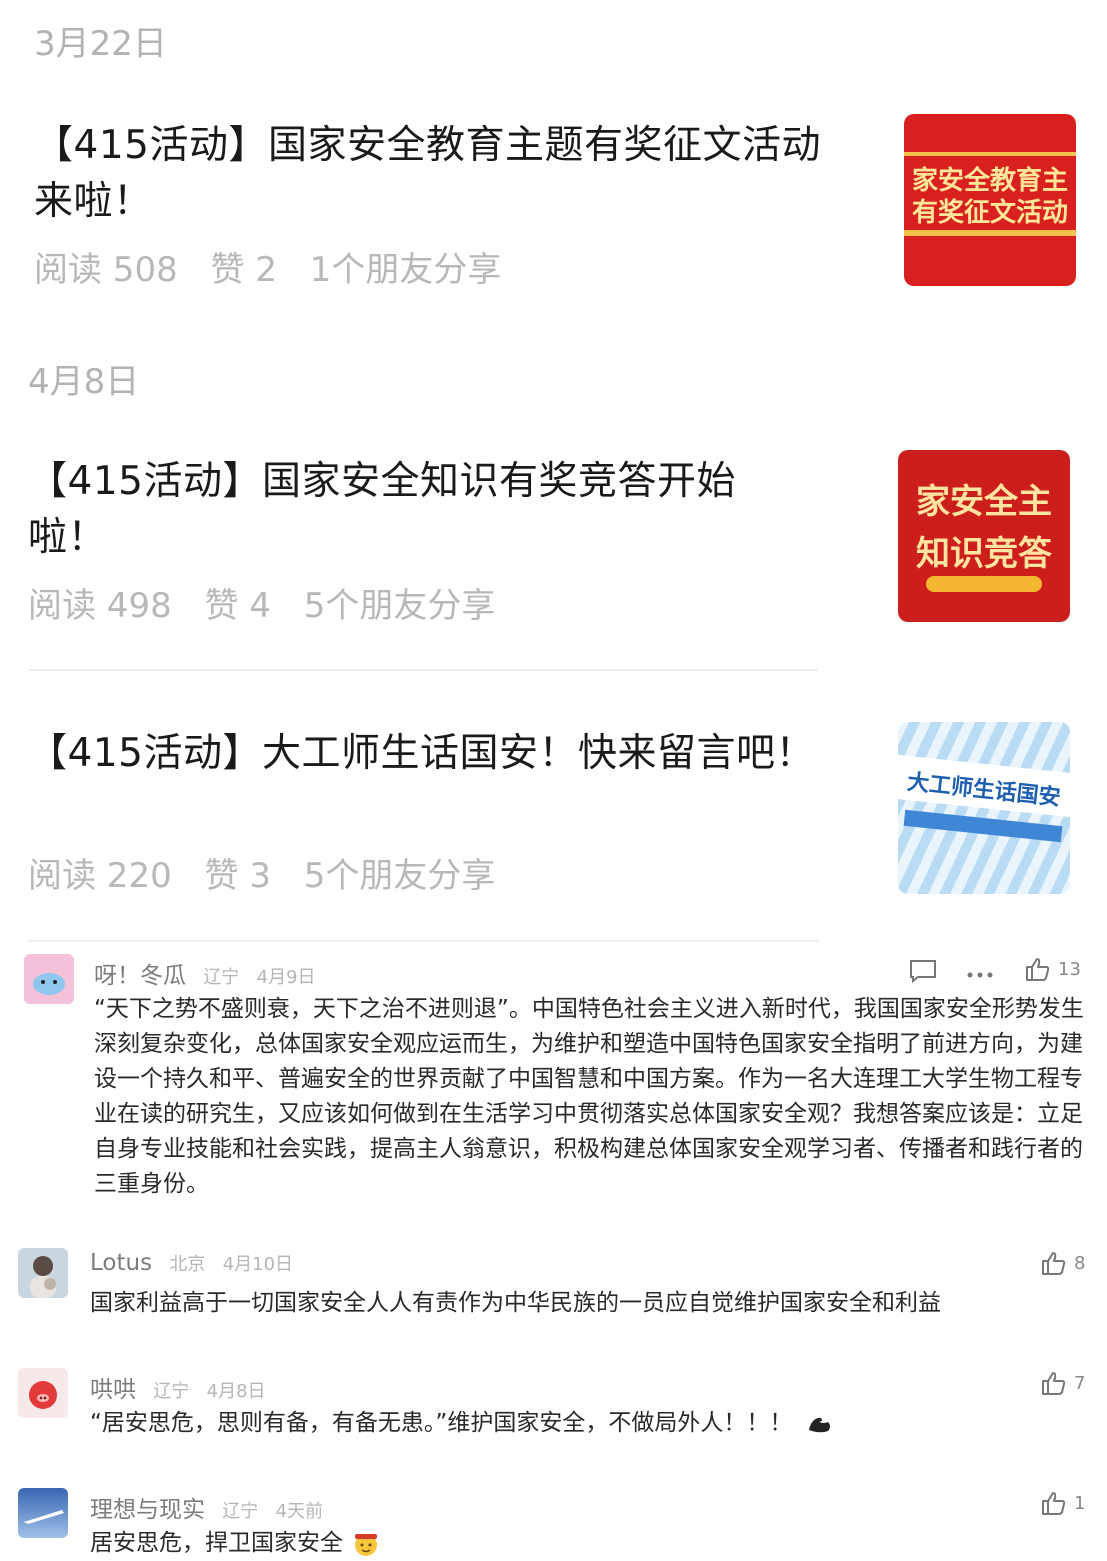  I want to click on like-count: 8, so click(1080, 1263).